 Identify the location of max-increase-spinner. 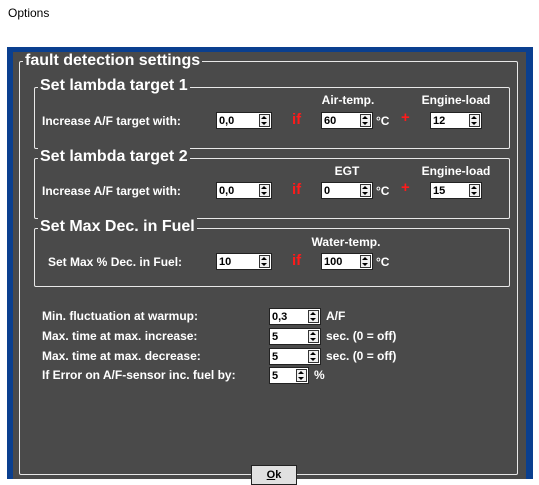
(295, 336).